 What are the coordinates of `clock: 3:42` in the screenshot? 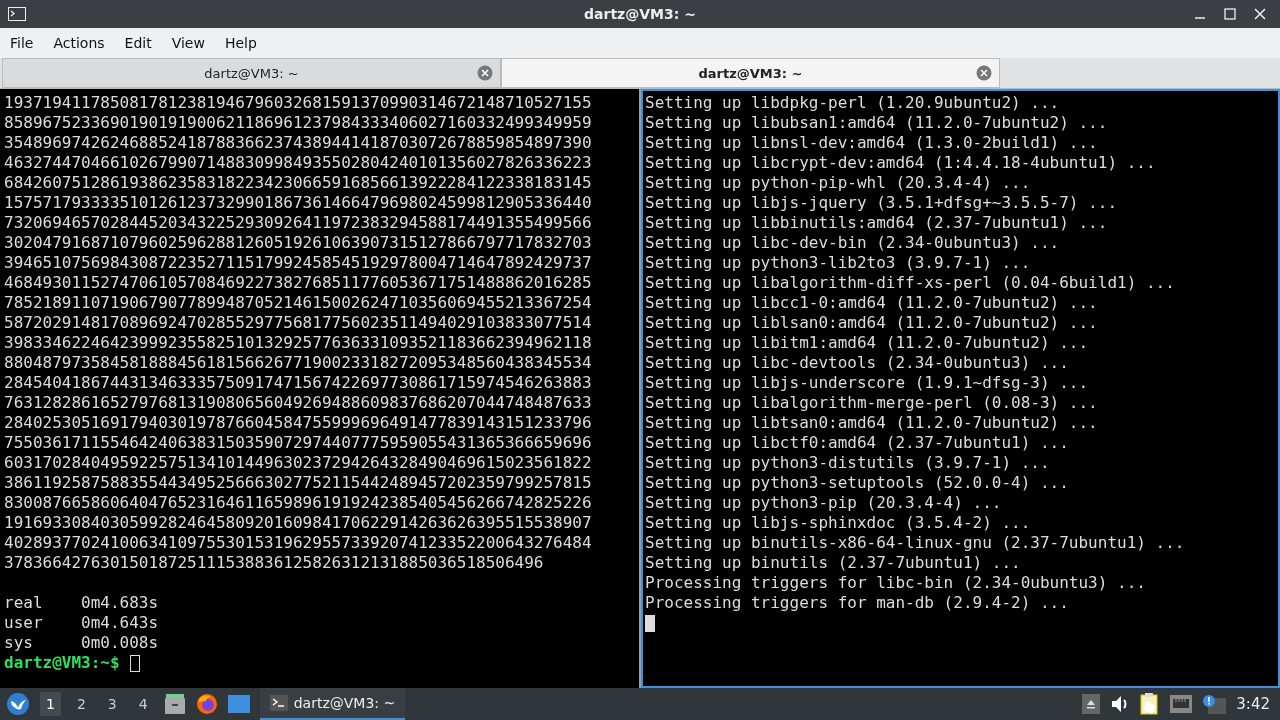 It's located at (1255, 704).